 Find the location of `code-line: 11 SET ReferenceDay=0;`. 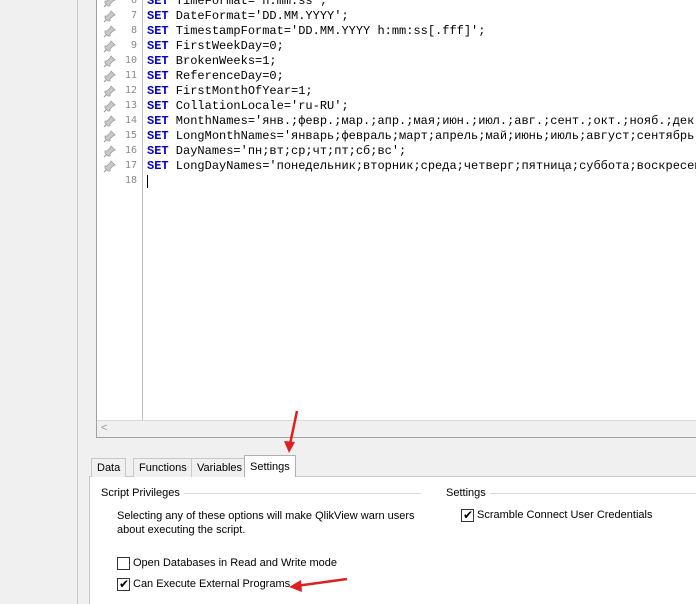

code-line: 11 SET ReferenceDay=0; is located at coordinates (396, 76).